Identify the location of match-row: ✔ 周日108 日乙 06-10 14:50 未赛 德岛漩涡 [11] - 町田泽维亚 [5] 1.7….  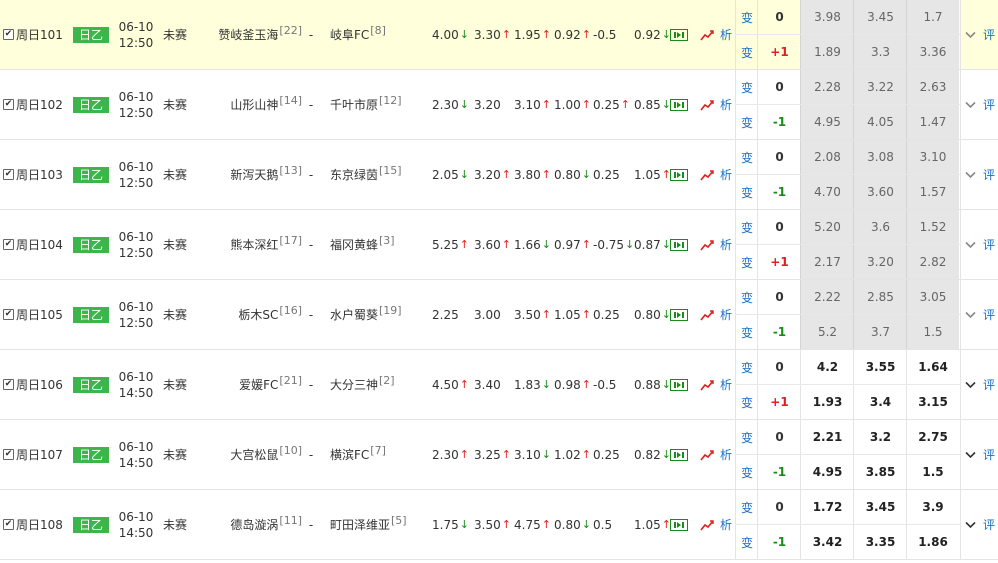
(499, 525).